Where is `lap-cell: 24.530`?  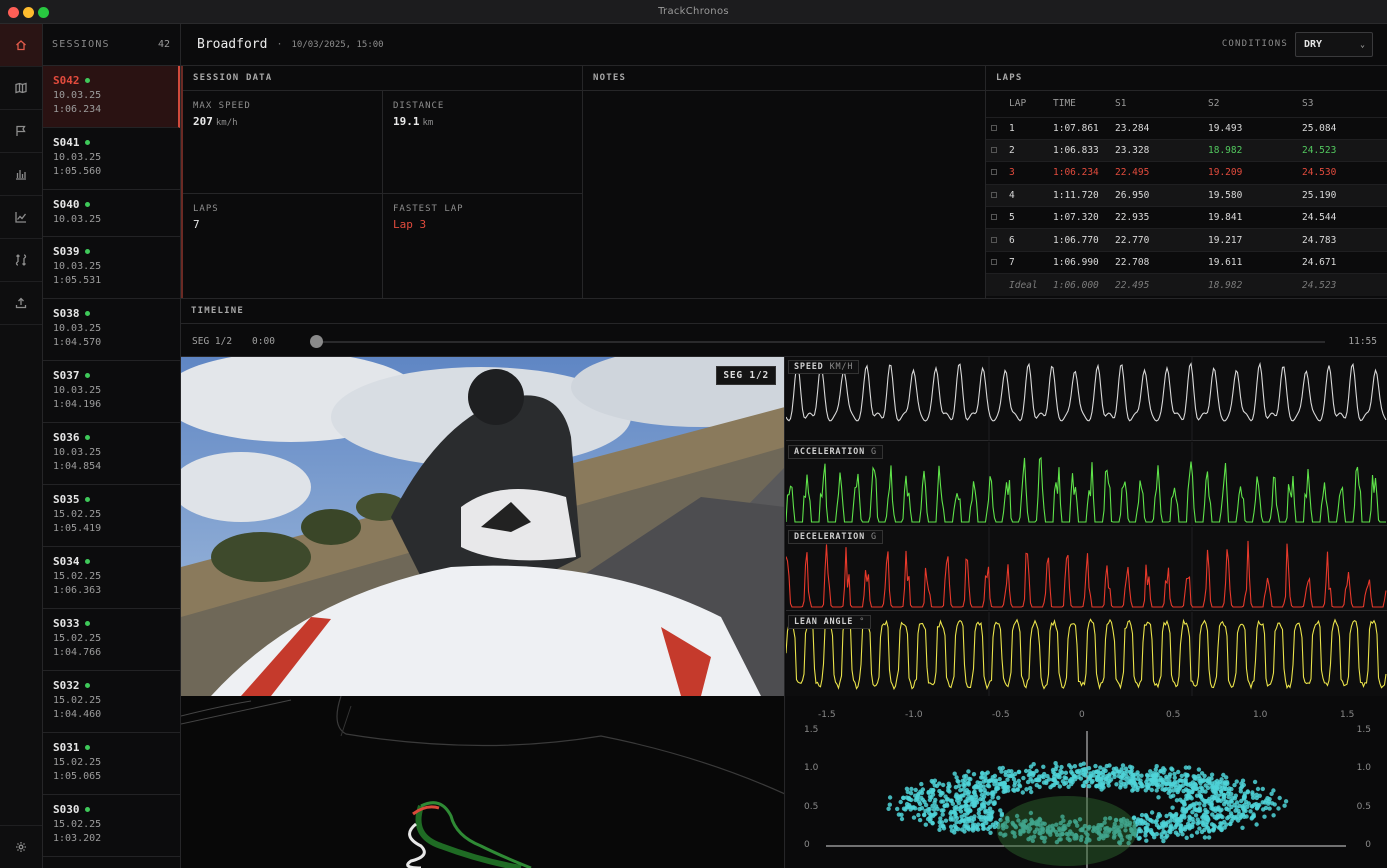 lap-cell: 24.530 is located at coordinates (1344, 173).